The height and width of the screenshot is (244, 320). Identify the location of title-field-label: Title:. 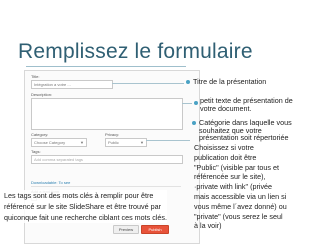
(35, 76).